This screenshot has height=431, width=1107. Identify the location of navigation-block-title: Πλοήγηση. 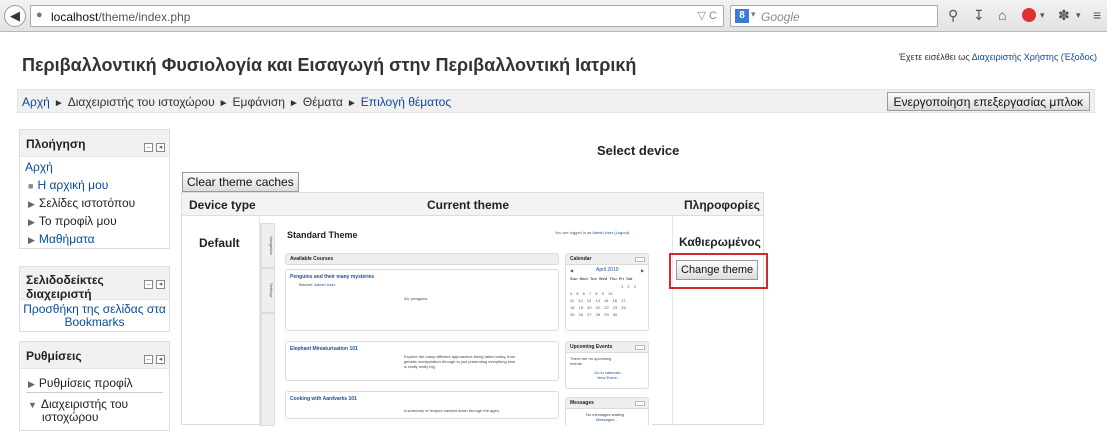
(56, 144).